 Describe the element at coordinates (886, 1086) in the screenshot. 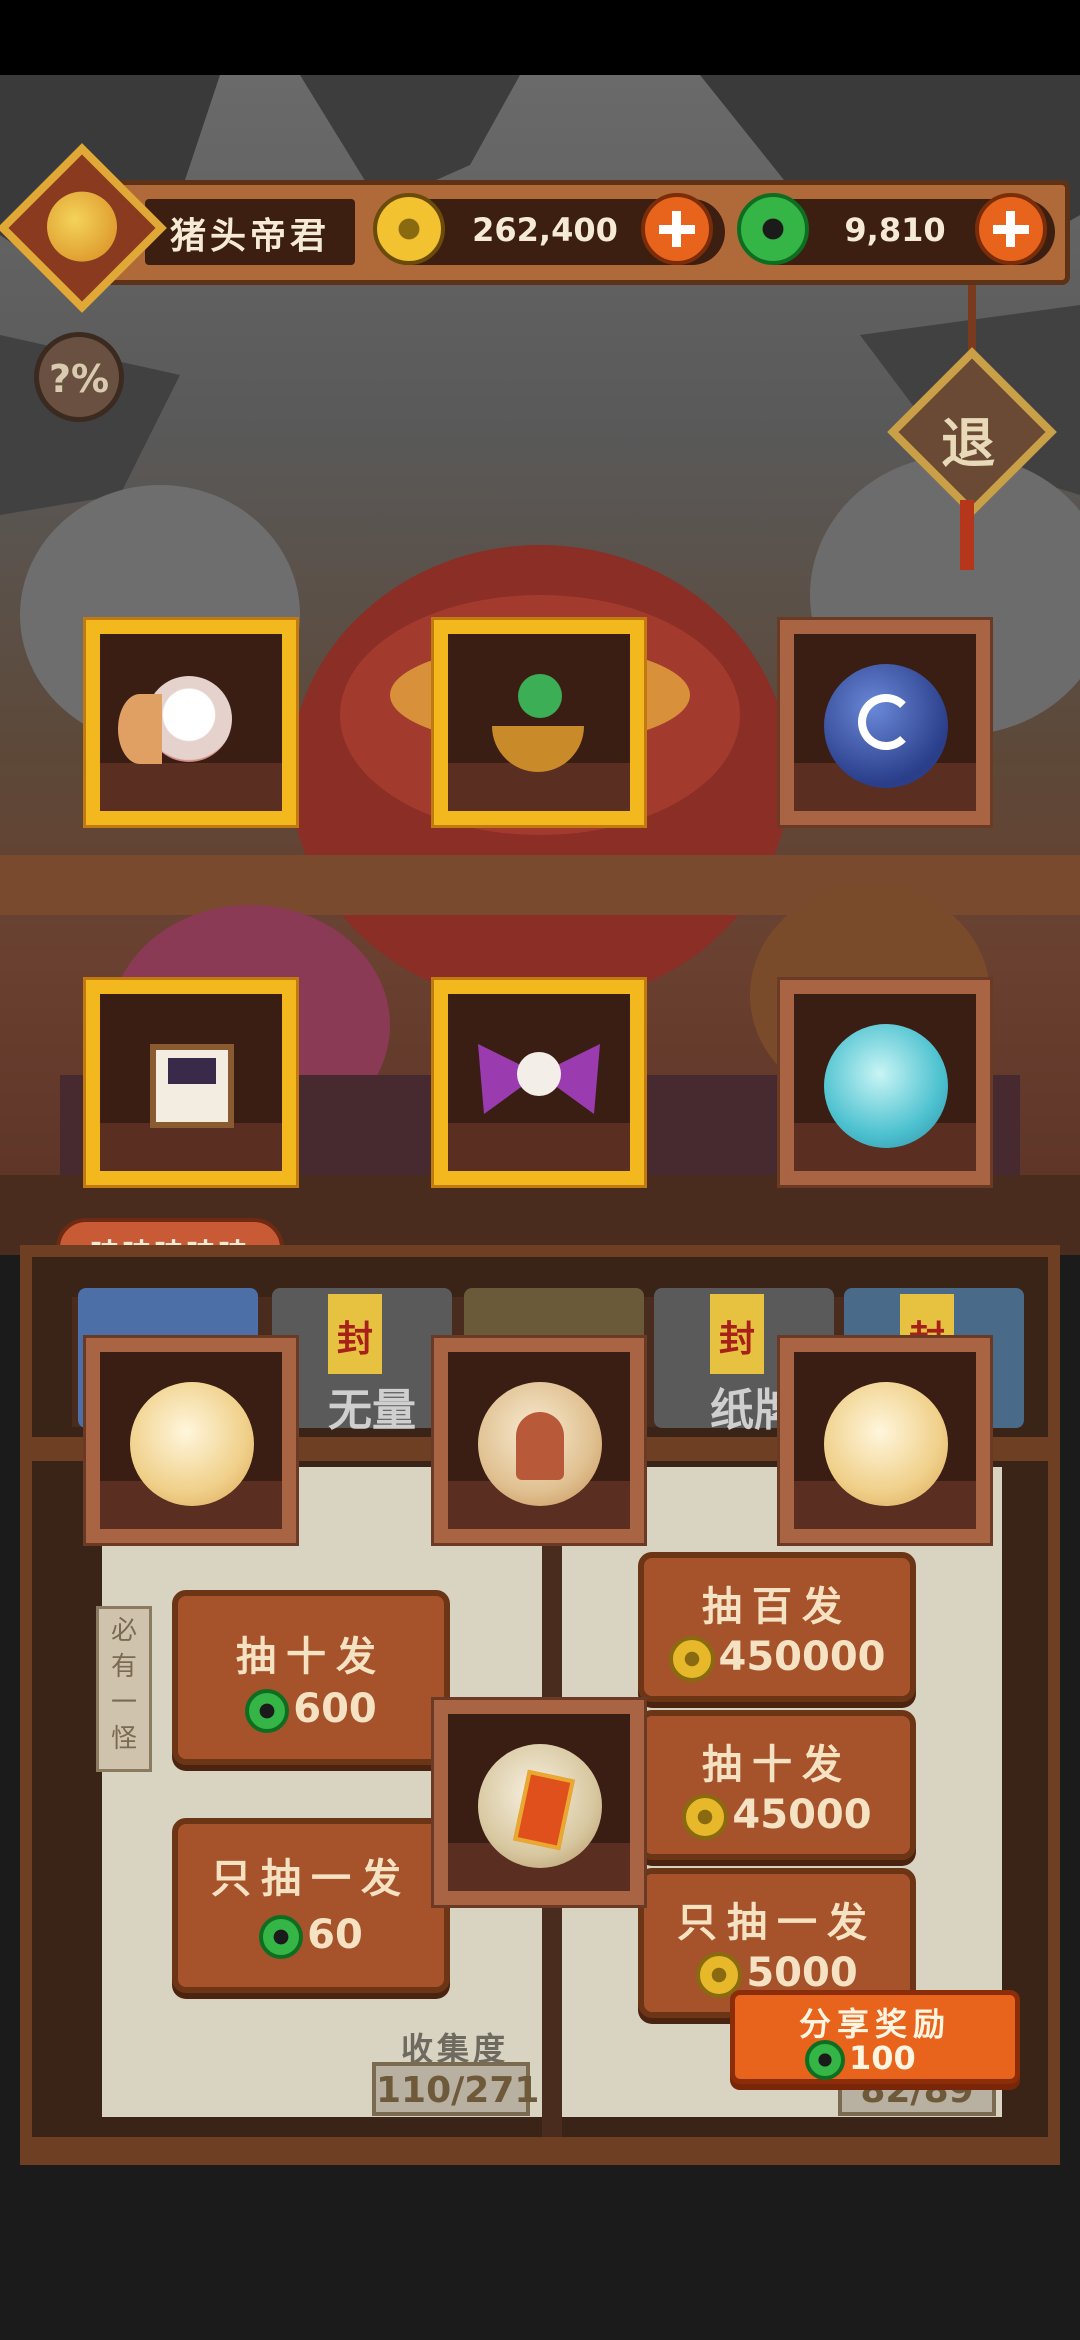

I see `crystal-orb-icon` at that location.